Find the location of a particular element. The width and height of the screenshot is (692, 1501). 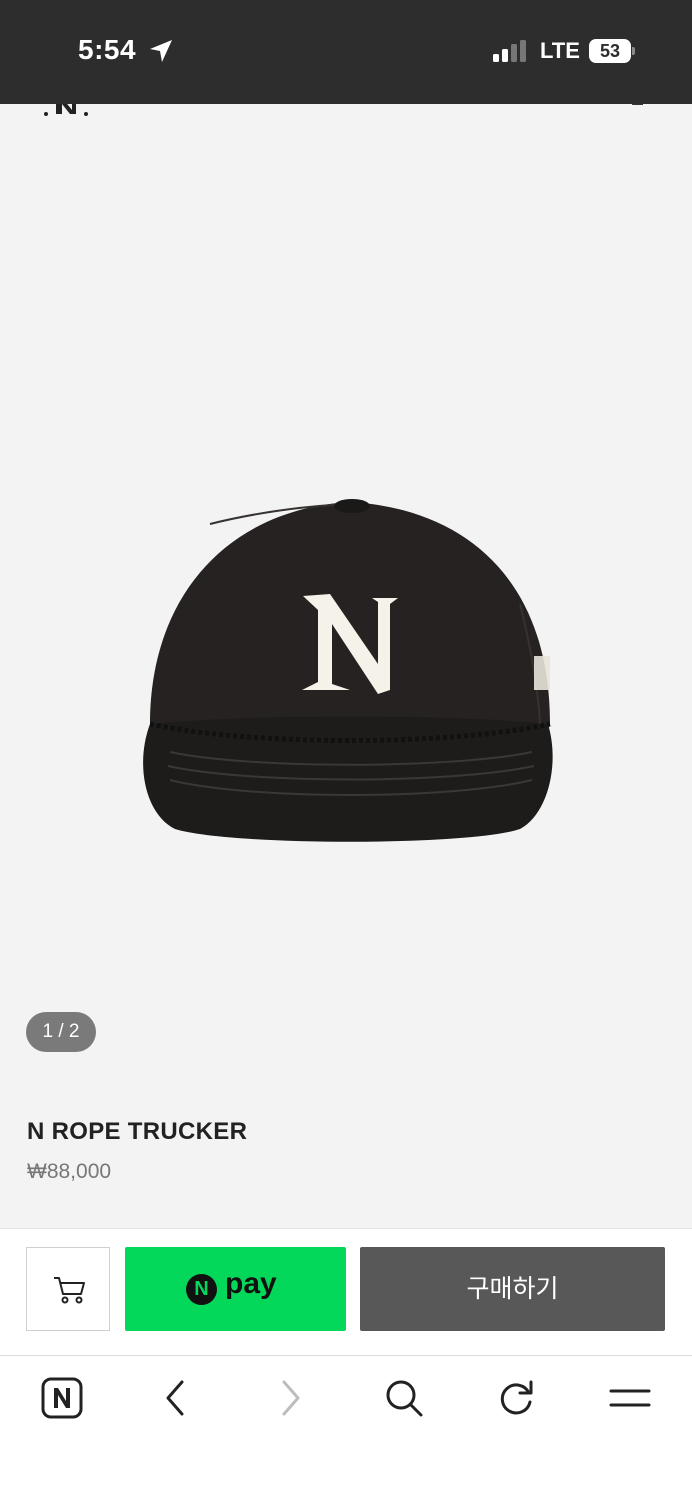

purchase-bar: N pay 구매하기 is located at coordinates (346, 1291).